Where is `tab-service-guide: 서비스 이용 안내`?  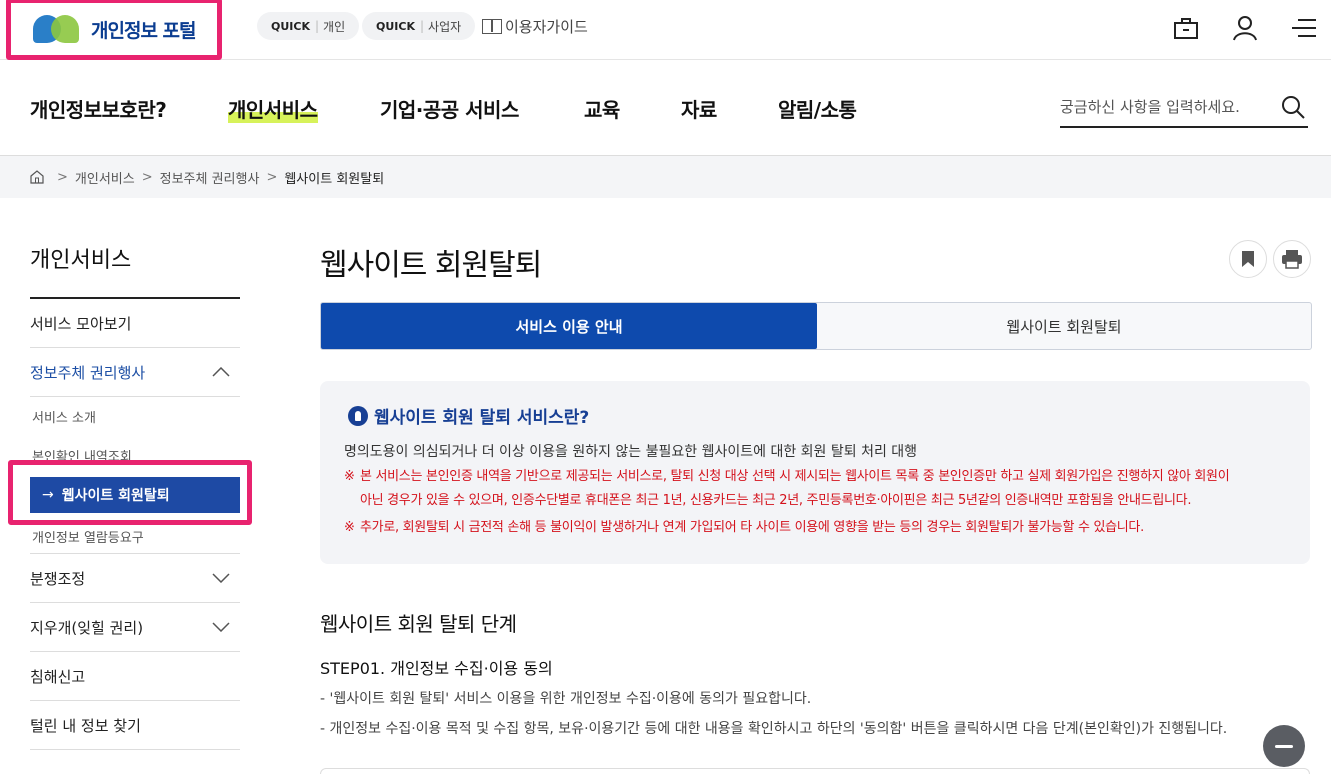
tab-service-guide: 서비스 이용 안내 is located at coordinates (569, 326).